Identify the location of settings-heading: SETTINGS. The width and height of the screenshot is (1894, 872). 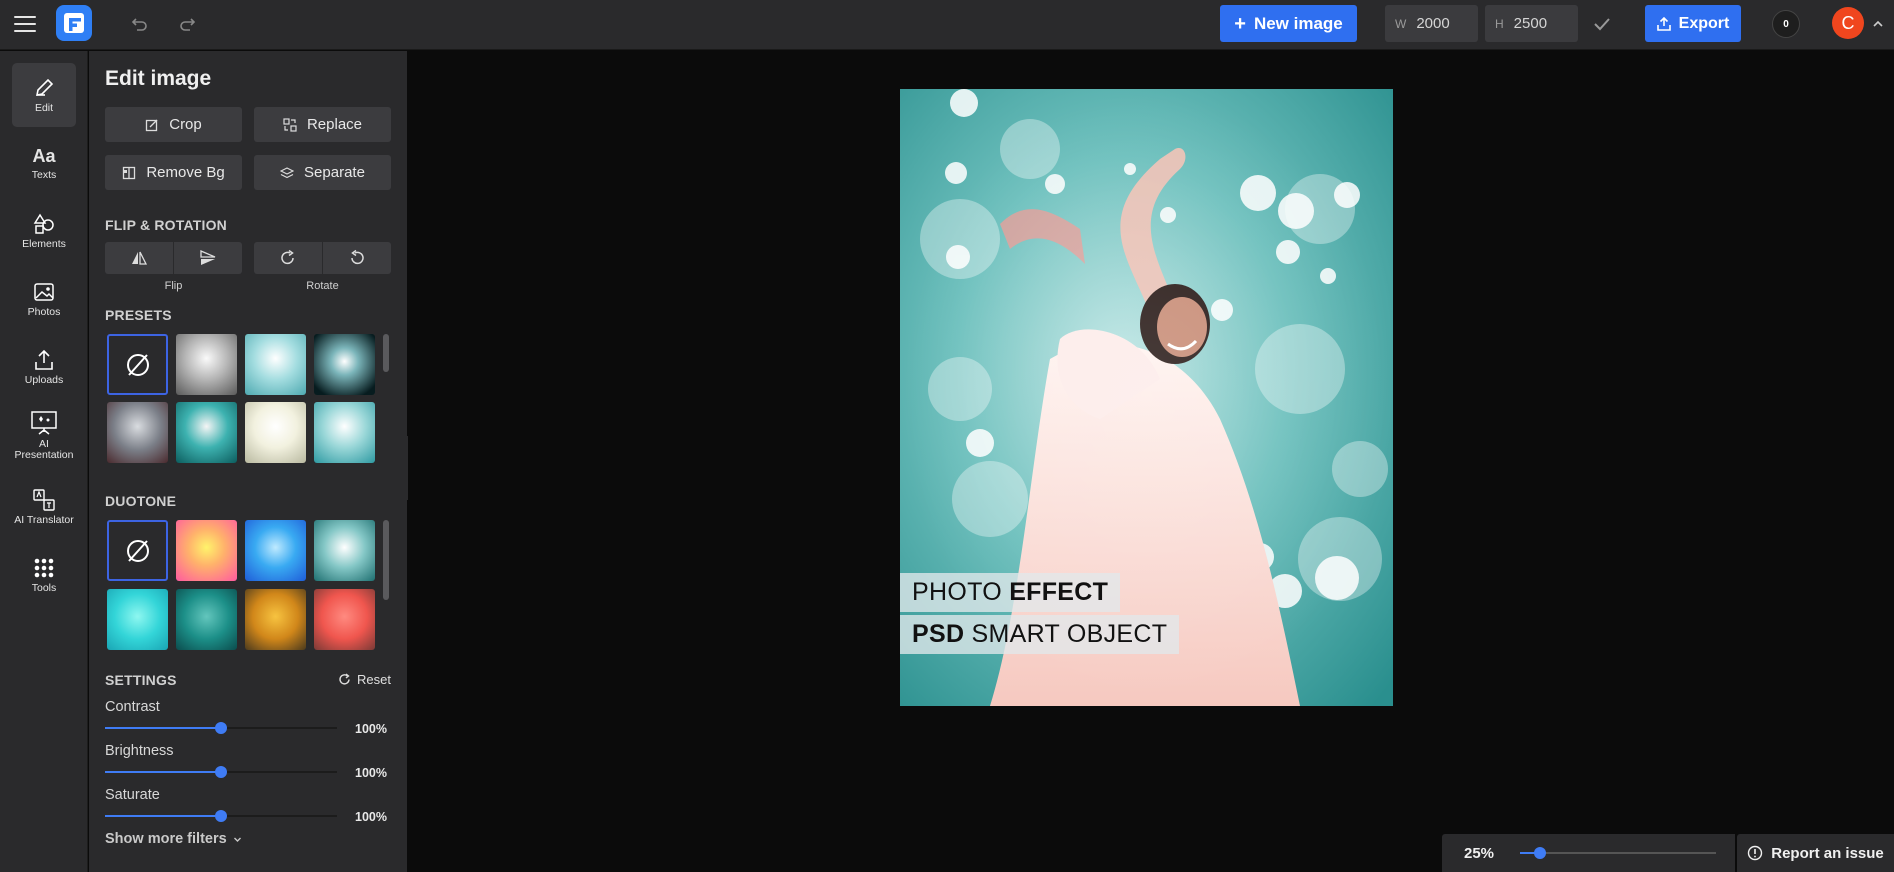
(141, 680).